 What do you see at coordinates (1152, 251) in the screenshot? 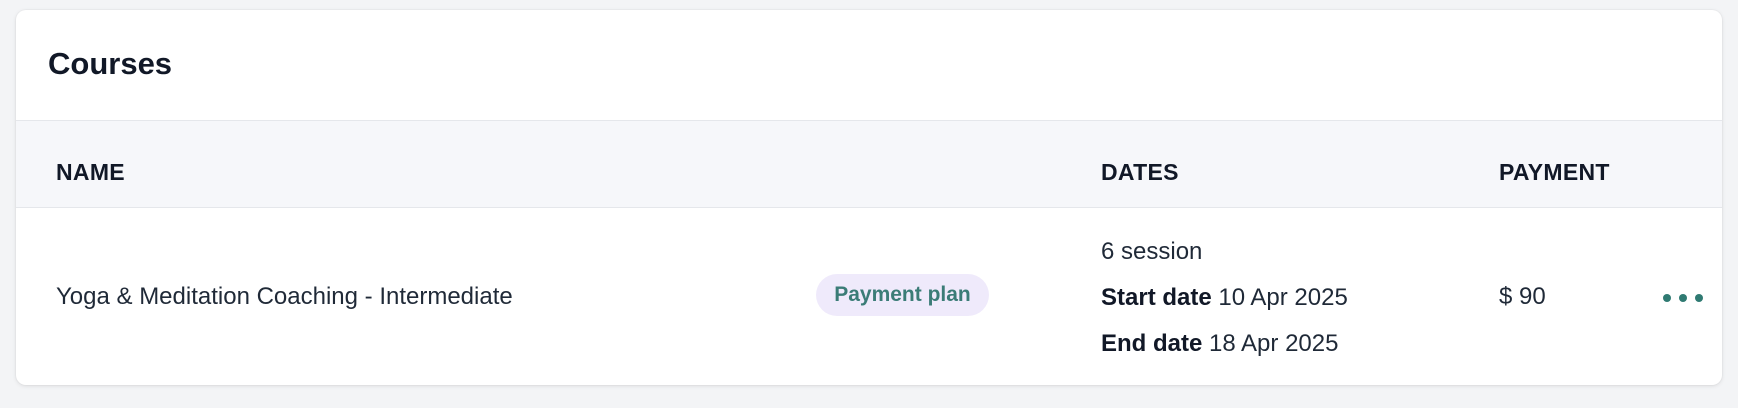
I see `session-count: 6 session` at bounding box center [1152, 251].